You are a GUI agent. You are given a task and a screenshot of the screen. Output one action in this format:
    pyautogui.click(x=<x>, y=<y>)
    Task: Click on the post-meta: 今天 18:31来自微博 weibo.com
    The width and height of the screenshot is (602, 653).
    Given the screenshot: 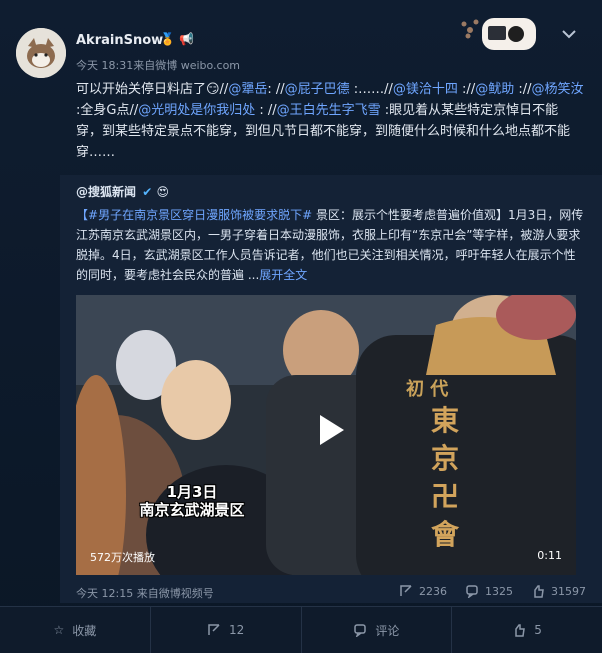 What is the action you would take?
    pyautogui.click(x=158, y=65)
    